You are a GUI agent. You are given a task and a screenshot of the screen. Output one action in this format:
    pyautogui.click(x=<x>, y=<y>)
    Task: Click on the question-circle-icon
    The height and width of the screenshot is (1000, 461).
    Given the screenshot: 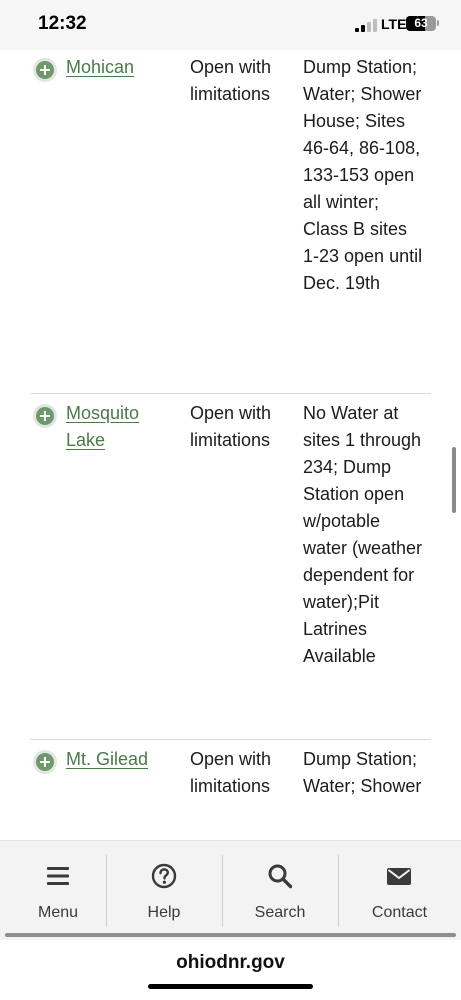 What is the action you would take?
    pyautogui.click(x=164, y=876)
    